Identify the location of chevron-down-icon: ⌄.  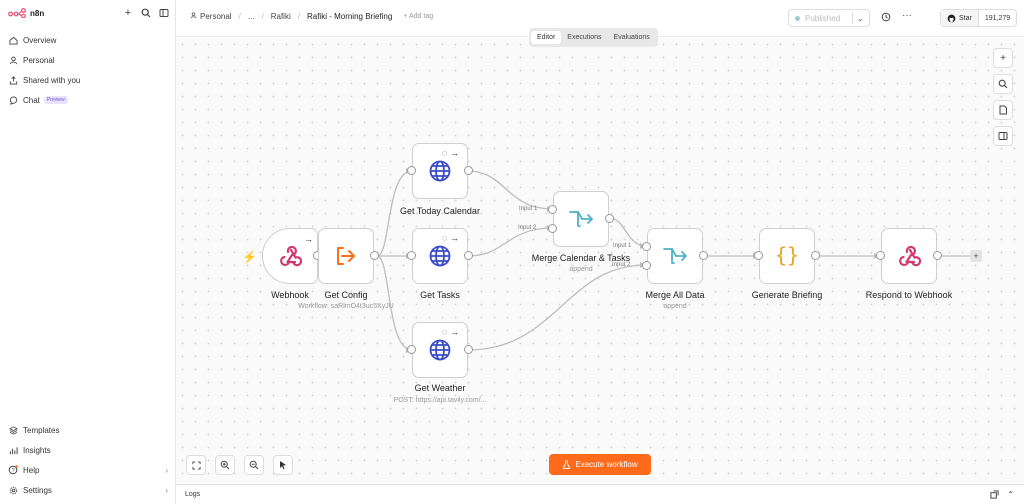
(860, 18).